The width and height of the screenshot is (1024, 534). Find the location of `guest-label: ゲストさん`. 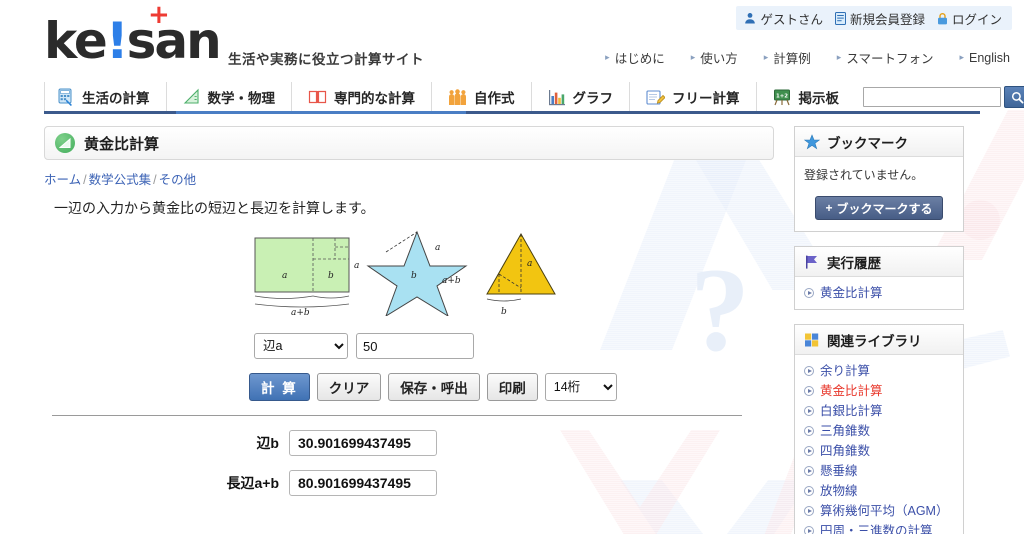

guest-label: ゲストさん is located at coordinates (791, 19).